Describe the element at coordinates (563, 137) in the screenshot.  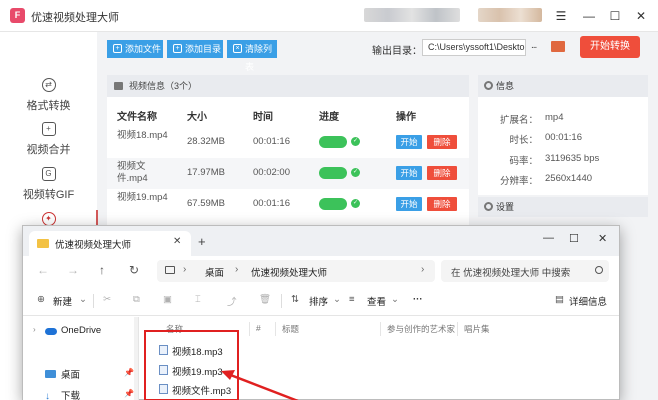
I see `info-value: 00:01:16` at that location.